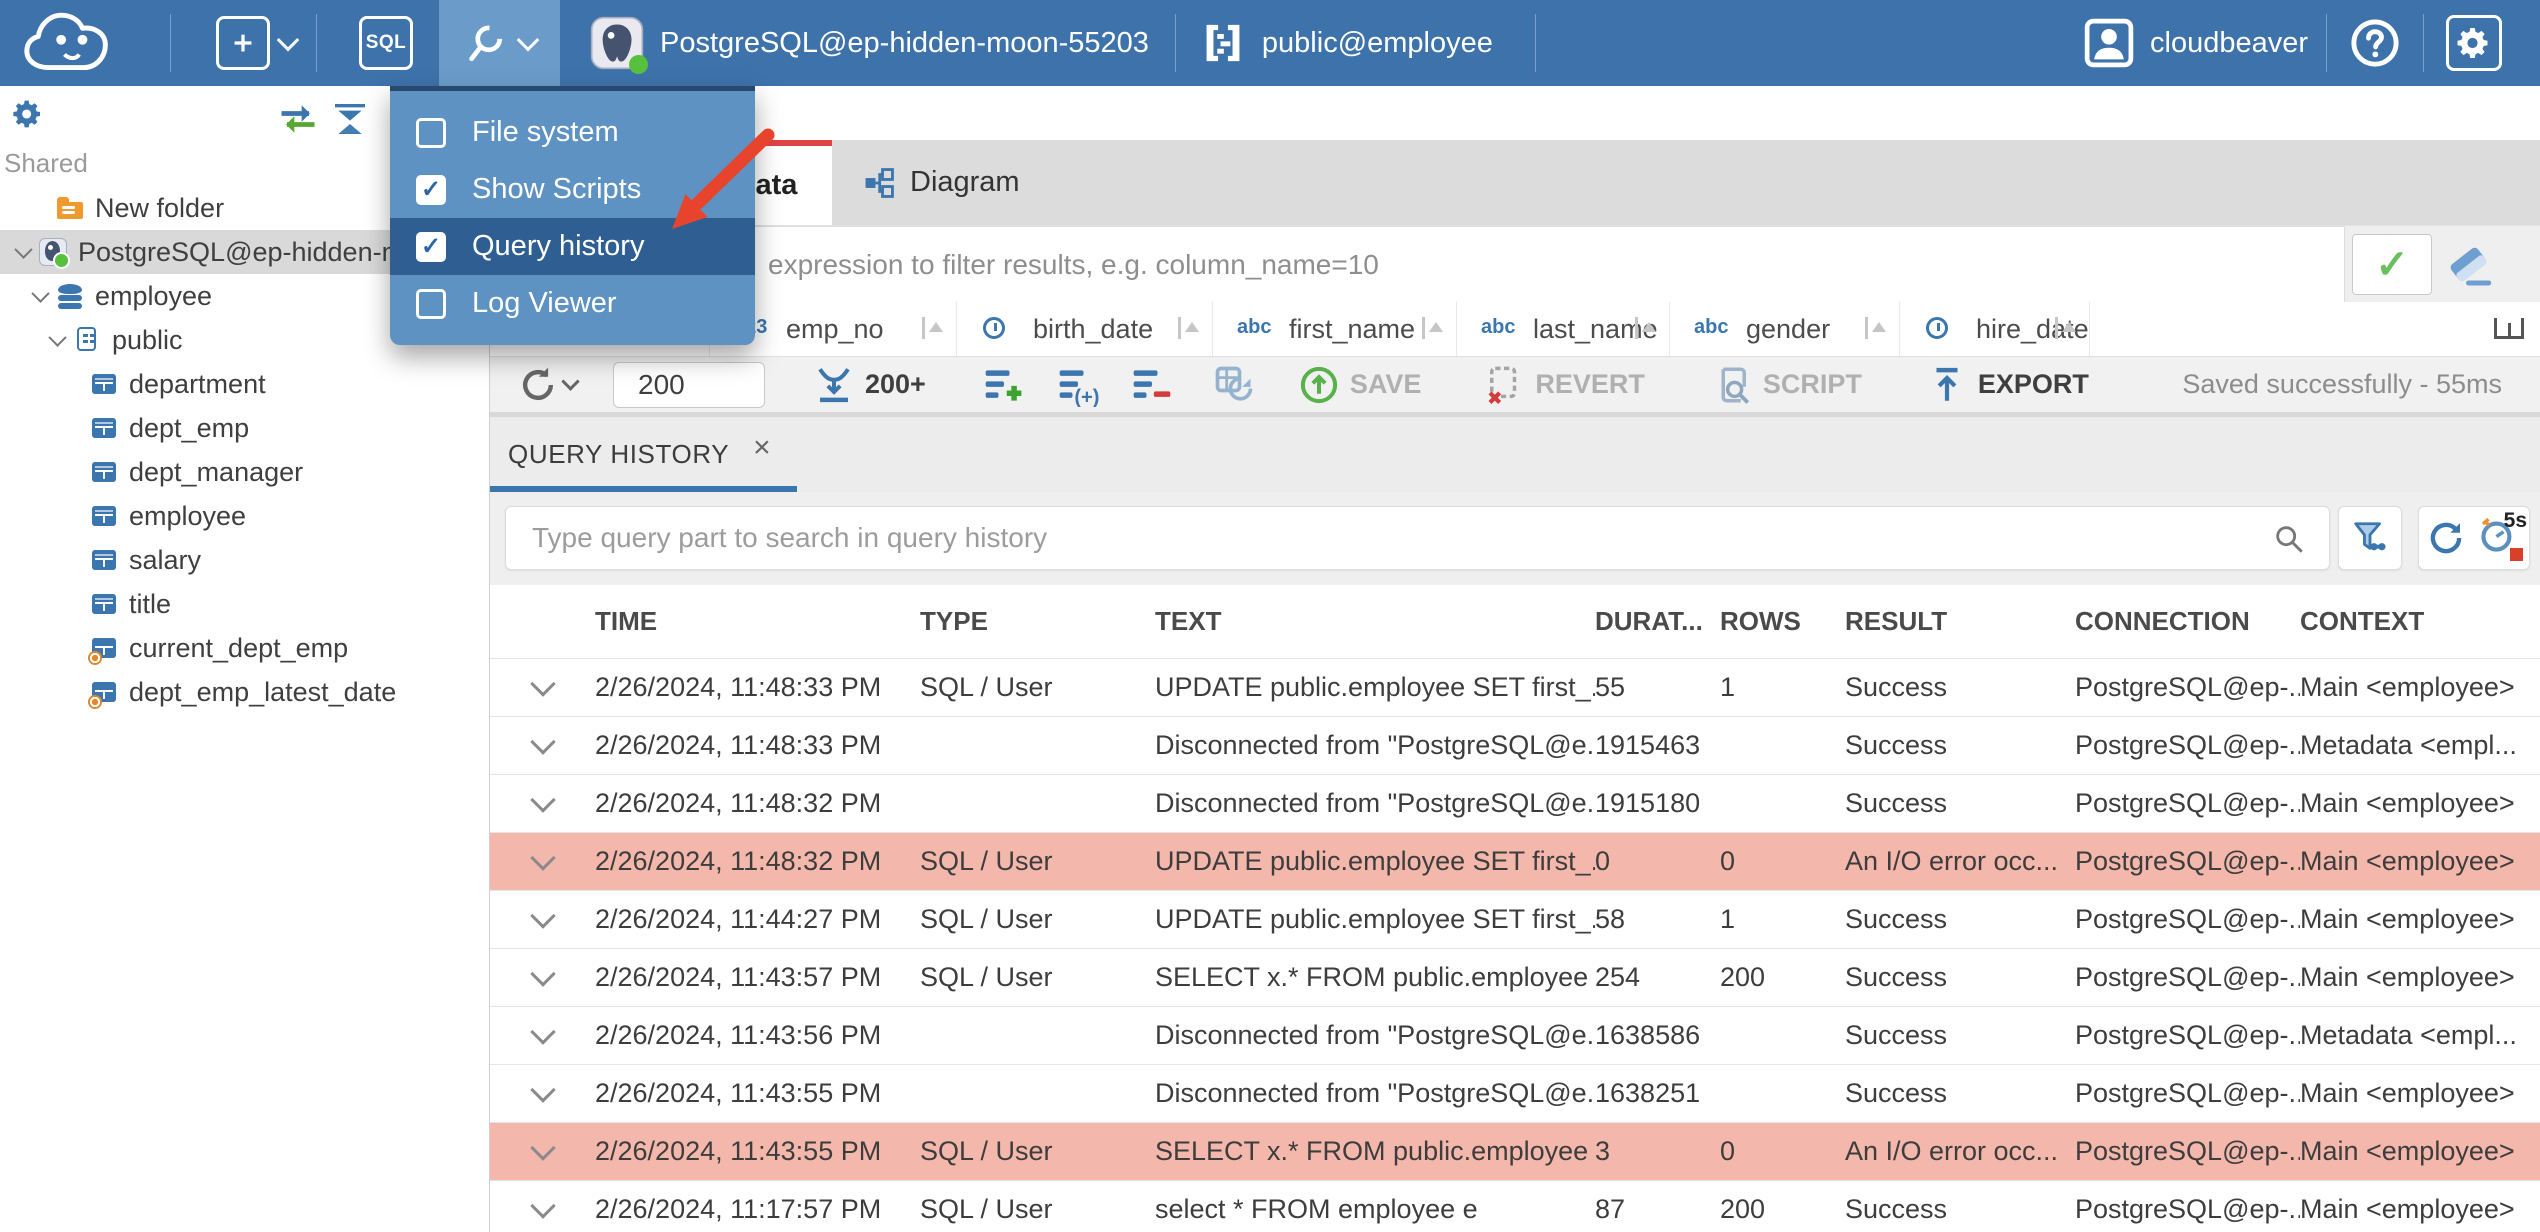 The image size is (2540, 1232). Describe the element at coordinates (244, 648) in the screenshot. I see `tree-item: current_dept_emp` at that location.